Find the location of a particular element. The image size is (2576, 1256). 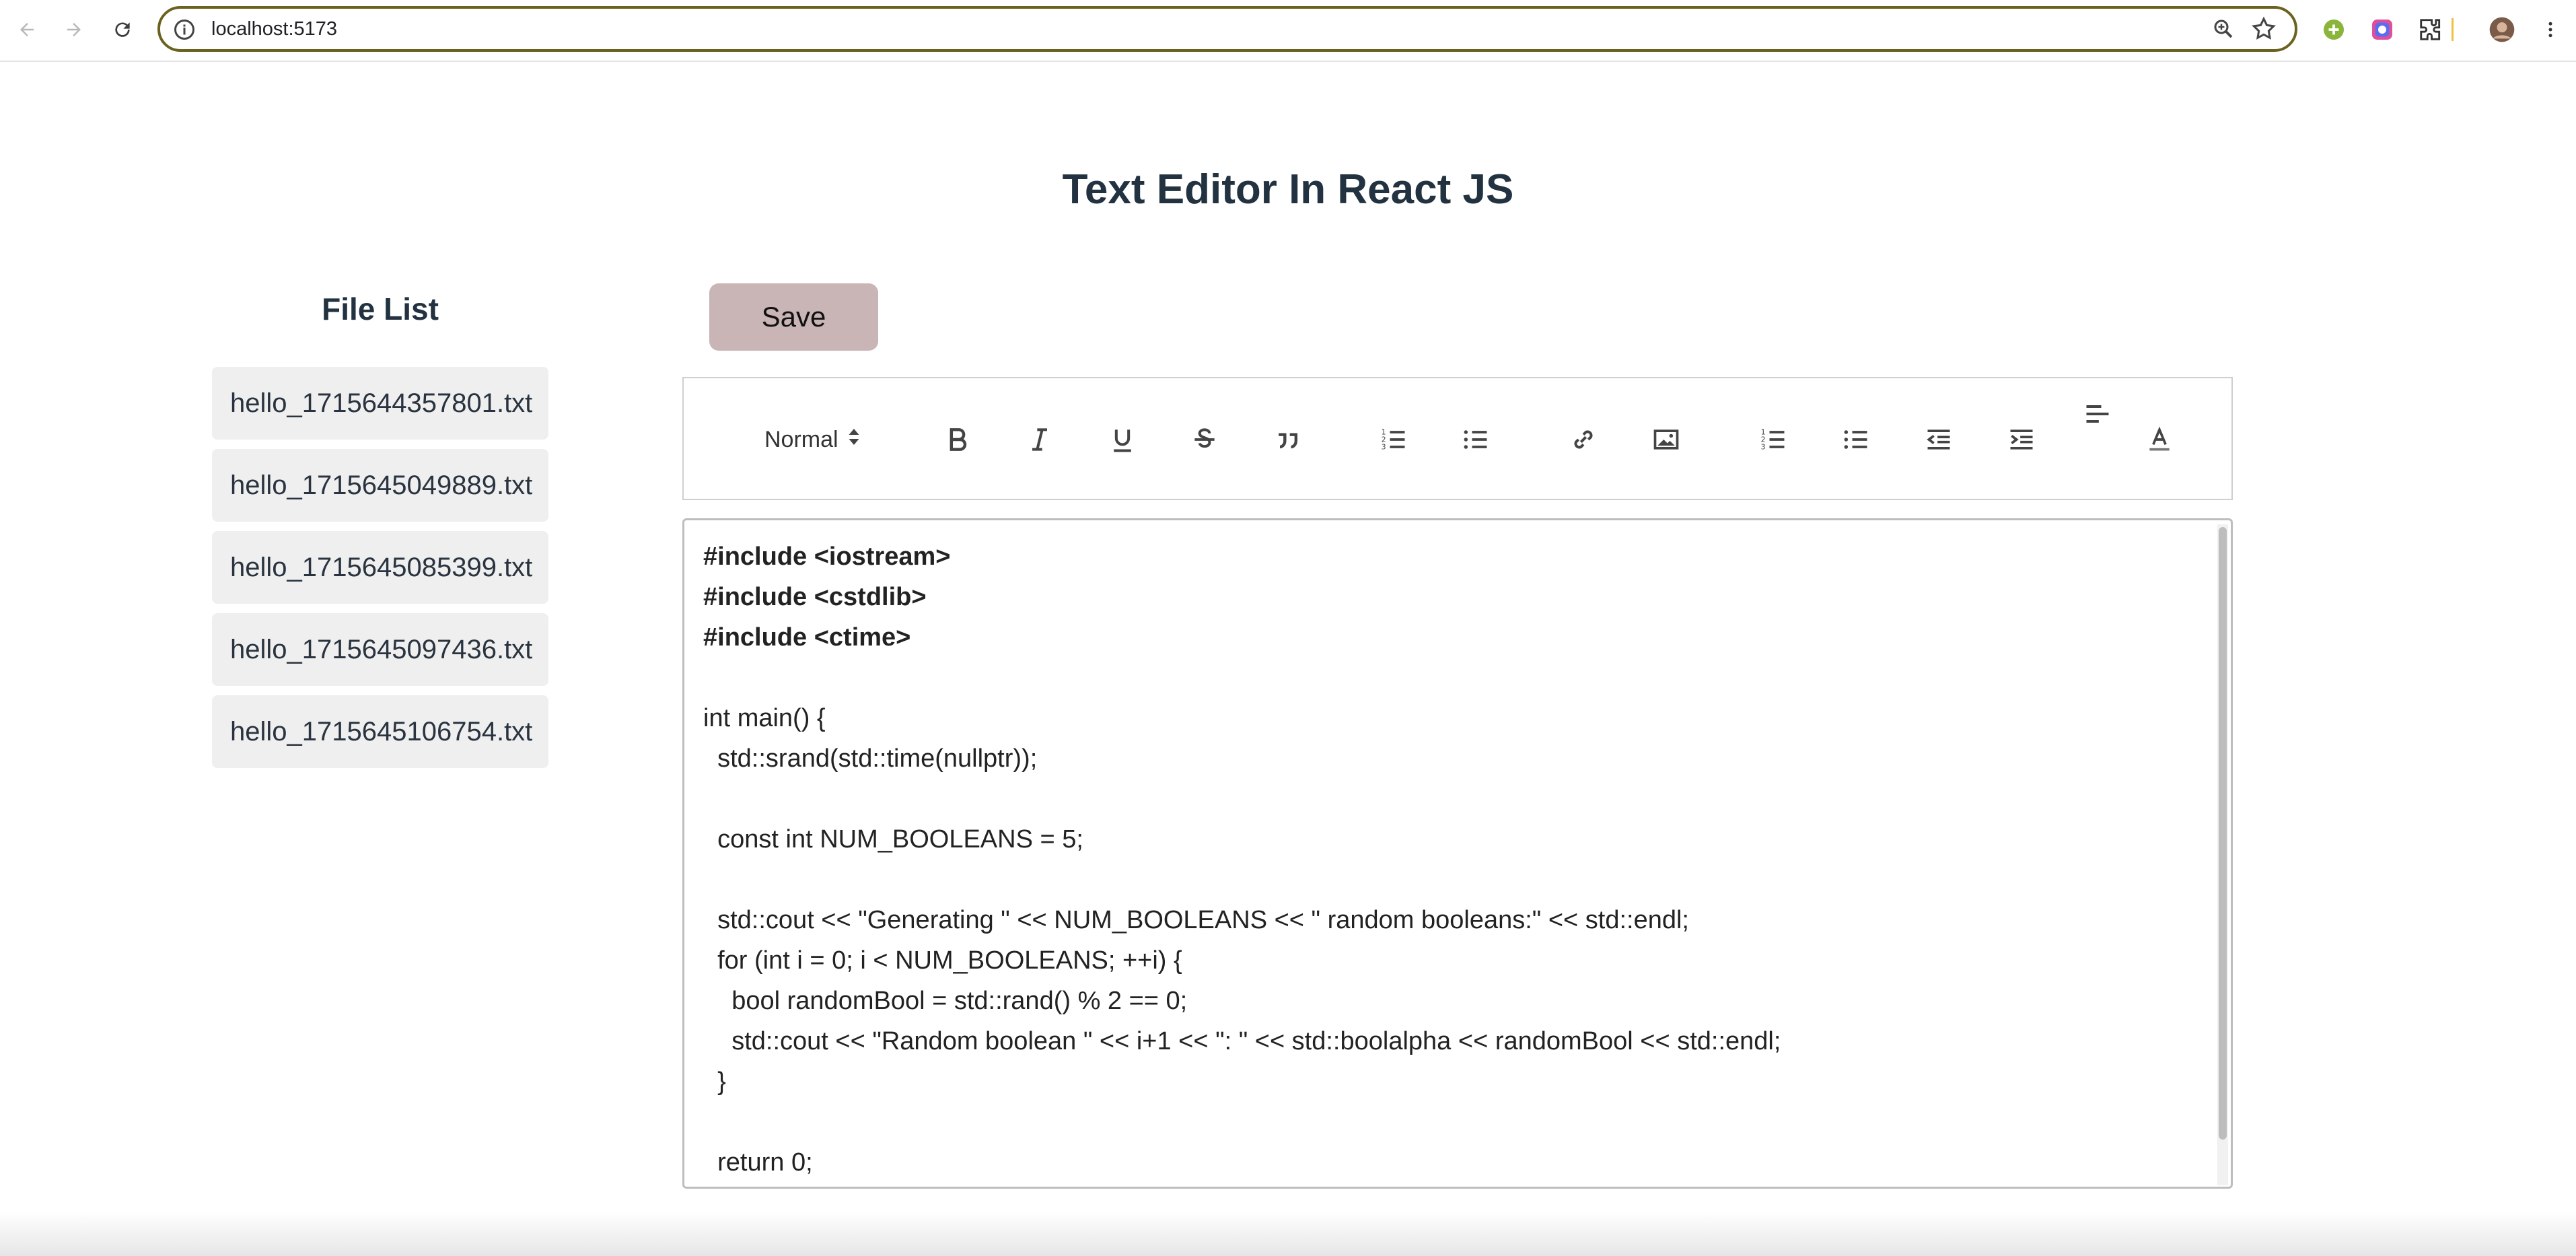

bold-icon is located at coordinates (957, 439).